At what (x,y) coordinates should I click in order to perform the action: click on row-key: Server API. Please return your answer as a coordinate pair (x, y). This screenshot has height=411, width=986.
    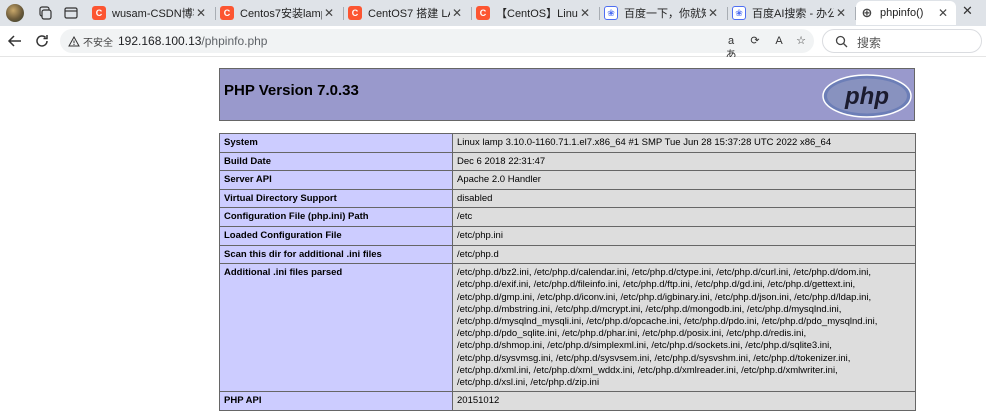
    Looking at the image, I should click on (336, 180).